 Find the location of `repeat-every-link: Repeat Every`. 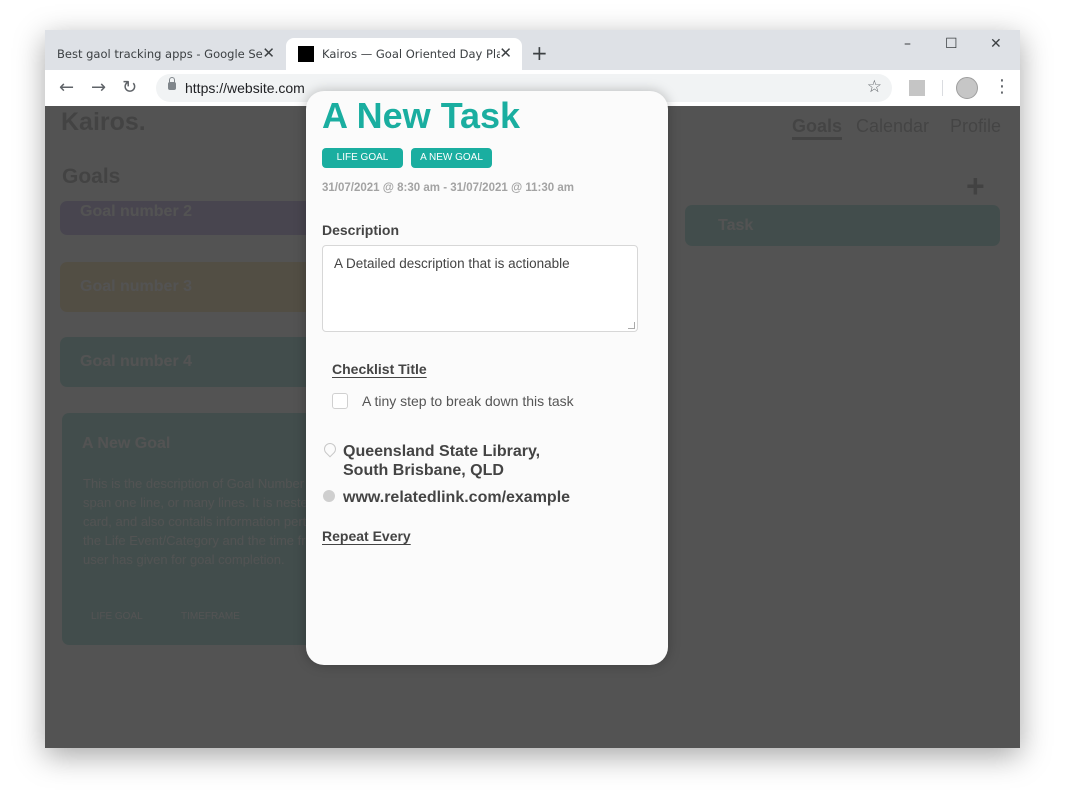

repeat-every-link: Repeat Every is located at coordinates (366, 536).